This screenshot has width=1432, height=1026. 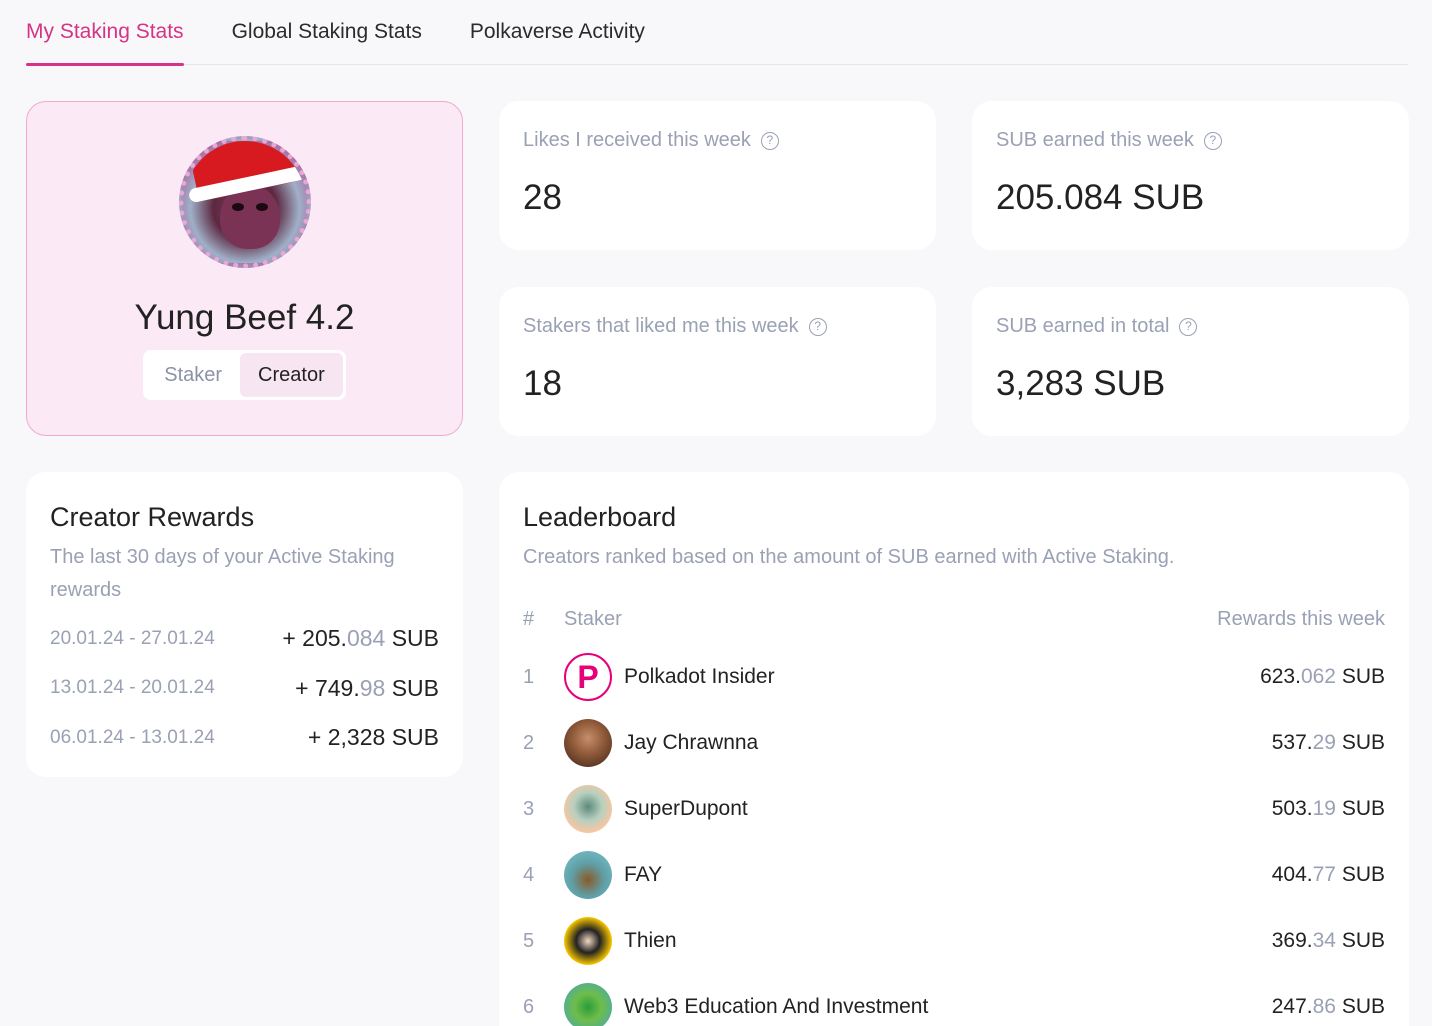 What do you see at coordinates (542, 383) in the screenshot?
I see `stat-value: 18` at bounding box center [542, 383].